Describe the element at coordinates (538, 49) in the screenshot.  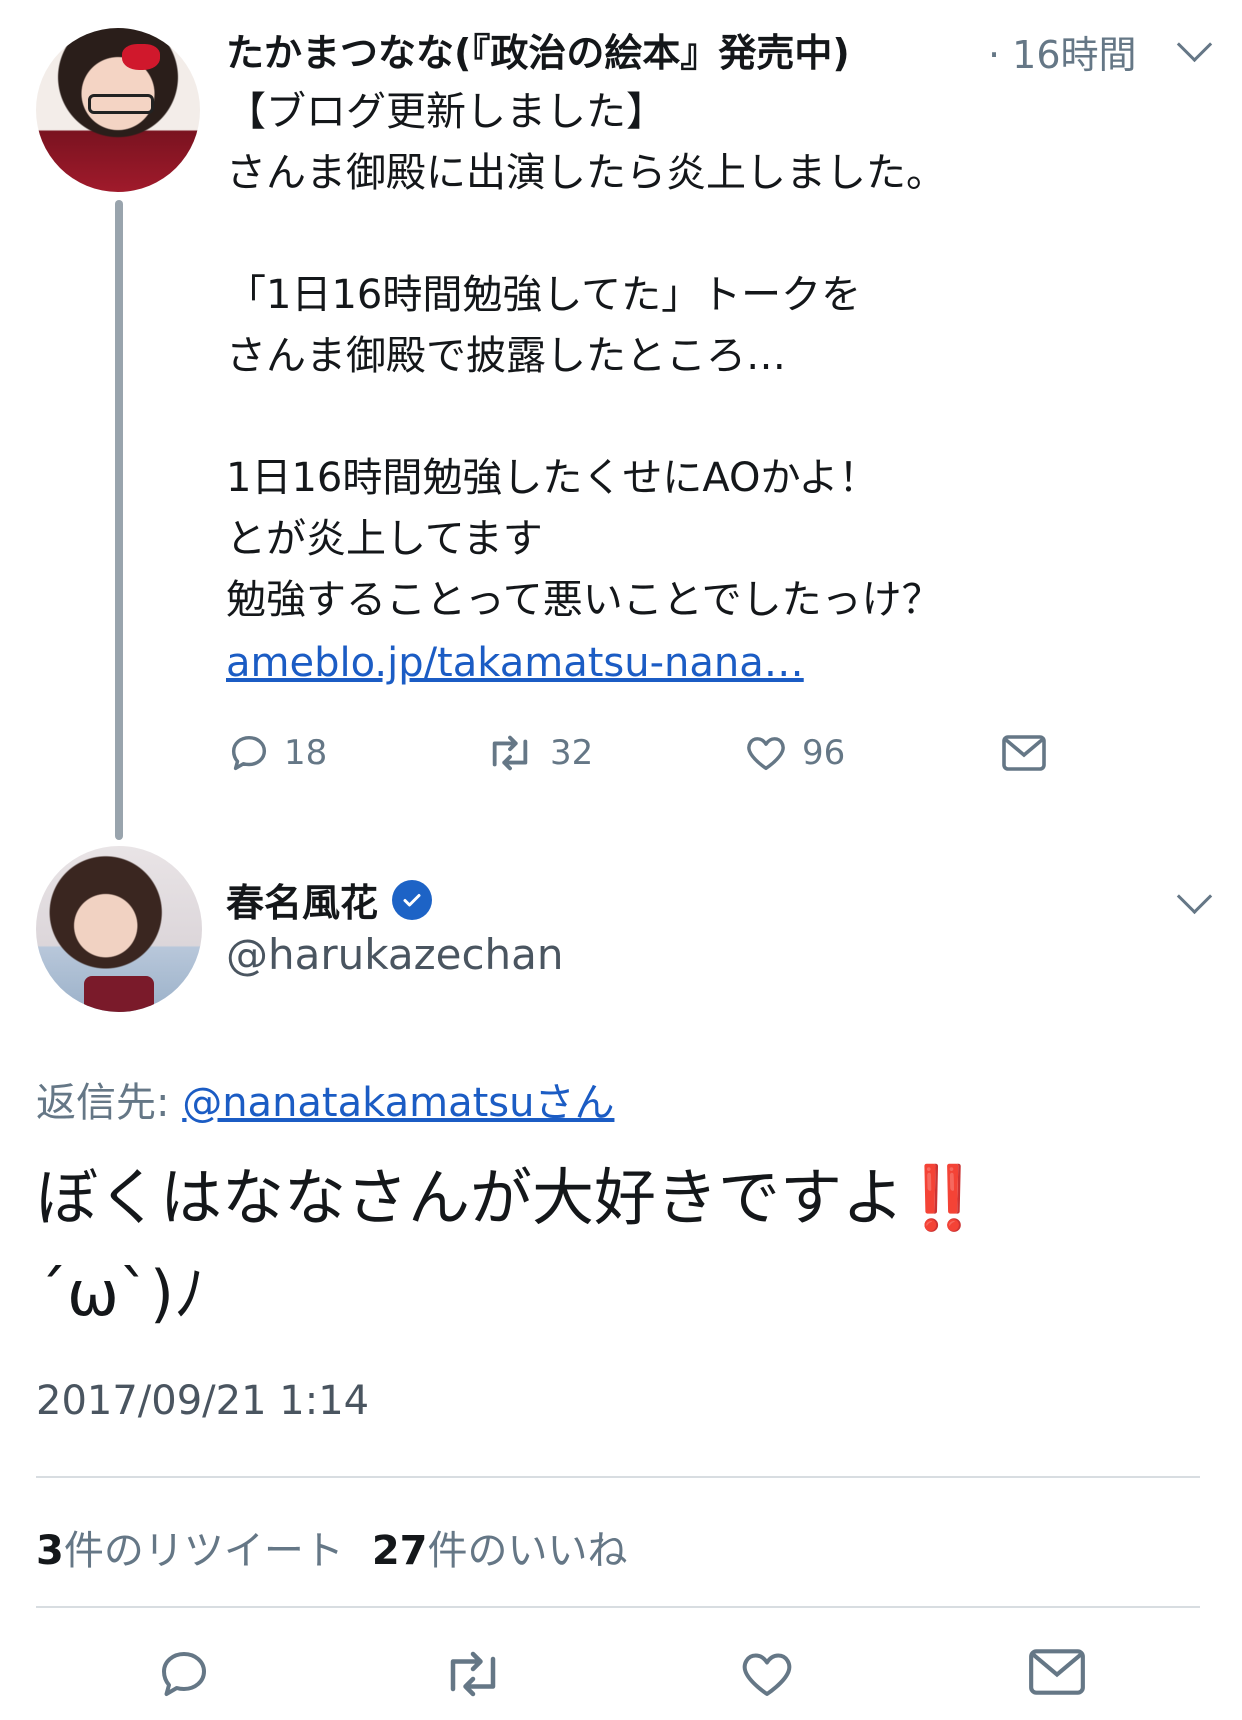
I see `parent-author-name: たかまつなな(『政治の絵本』発売中)` at that location.